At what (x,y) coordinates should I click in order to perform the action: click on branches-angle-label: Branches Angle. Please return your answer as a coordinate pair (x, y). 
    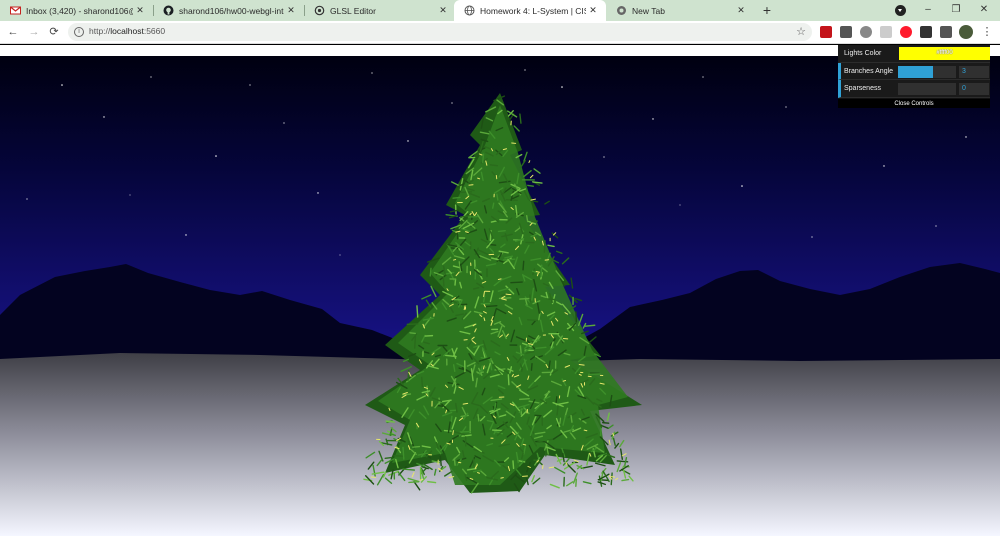
    Looking at the image, I should click on (869, 71).